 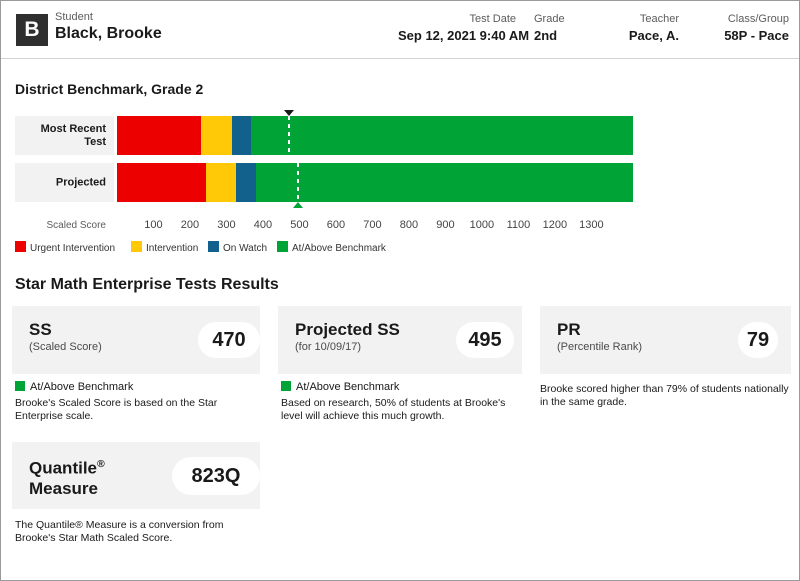 What do you see at coordinates (73, 135) in the screenshot?
I see `benchmark-row-label: Most Recent Test` at bounding box center [73, 135].